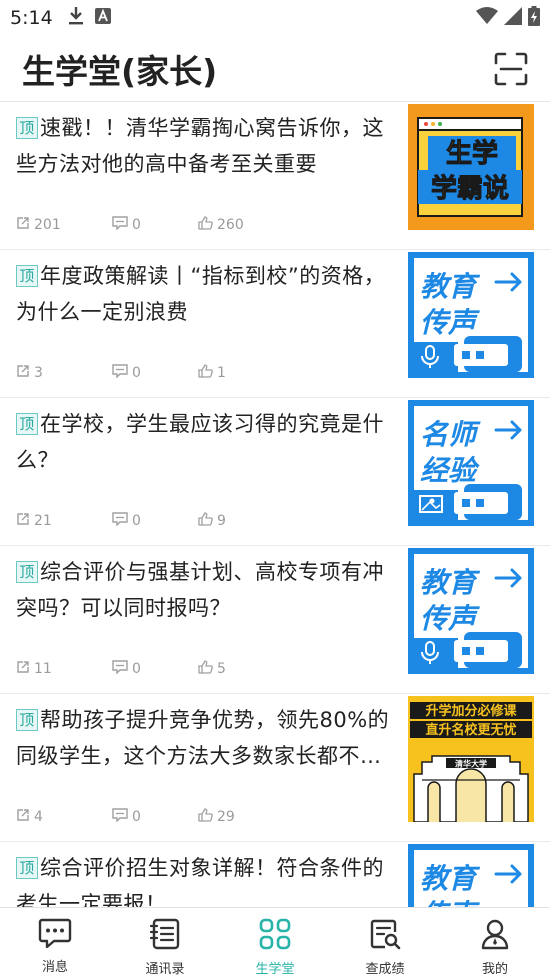  I want to click on profile-icon, so click(495, 936).